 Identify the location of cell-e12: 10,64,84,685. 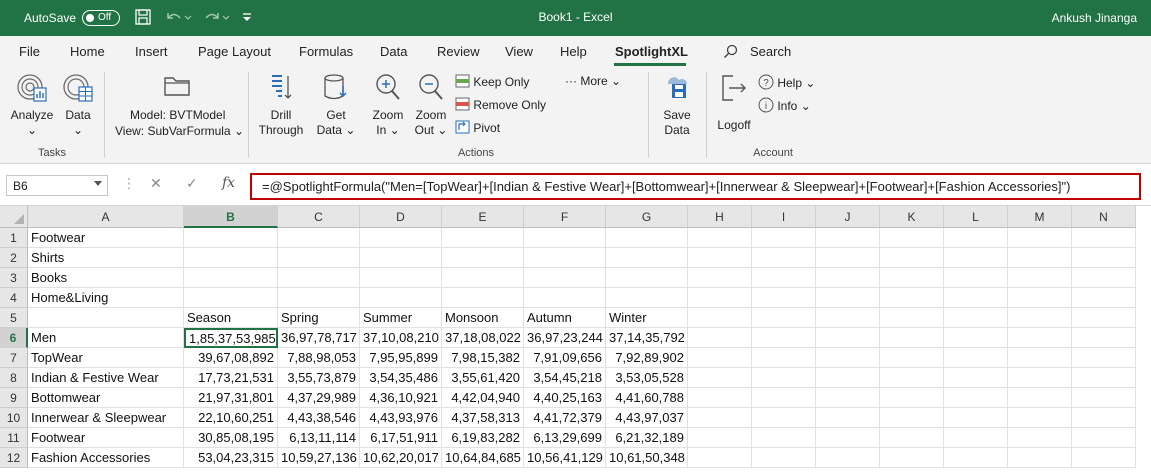
(483, 458).